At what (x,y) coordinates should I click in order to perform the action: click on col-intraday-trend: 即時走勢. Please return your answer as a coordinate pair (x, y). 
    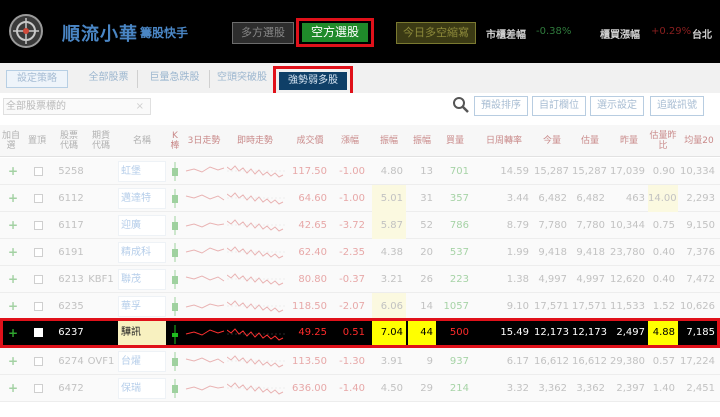
    Looking at the image, I should click on (255, 141).